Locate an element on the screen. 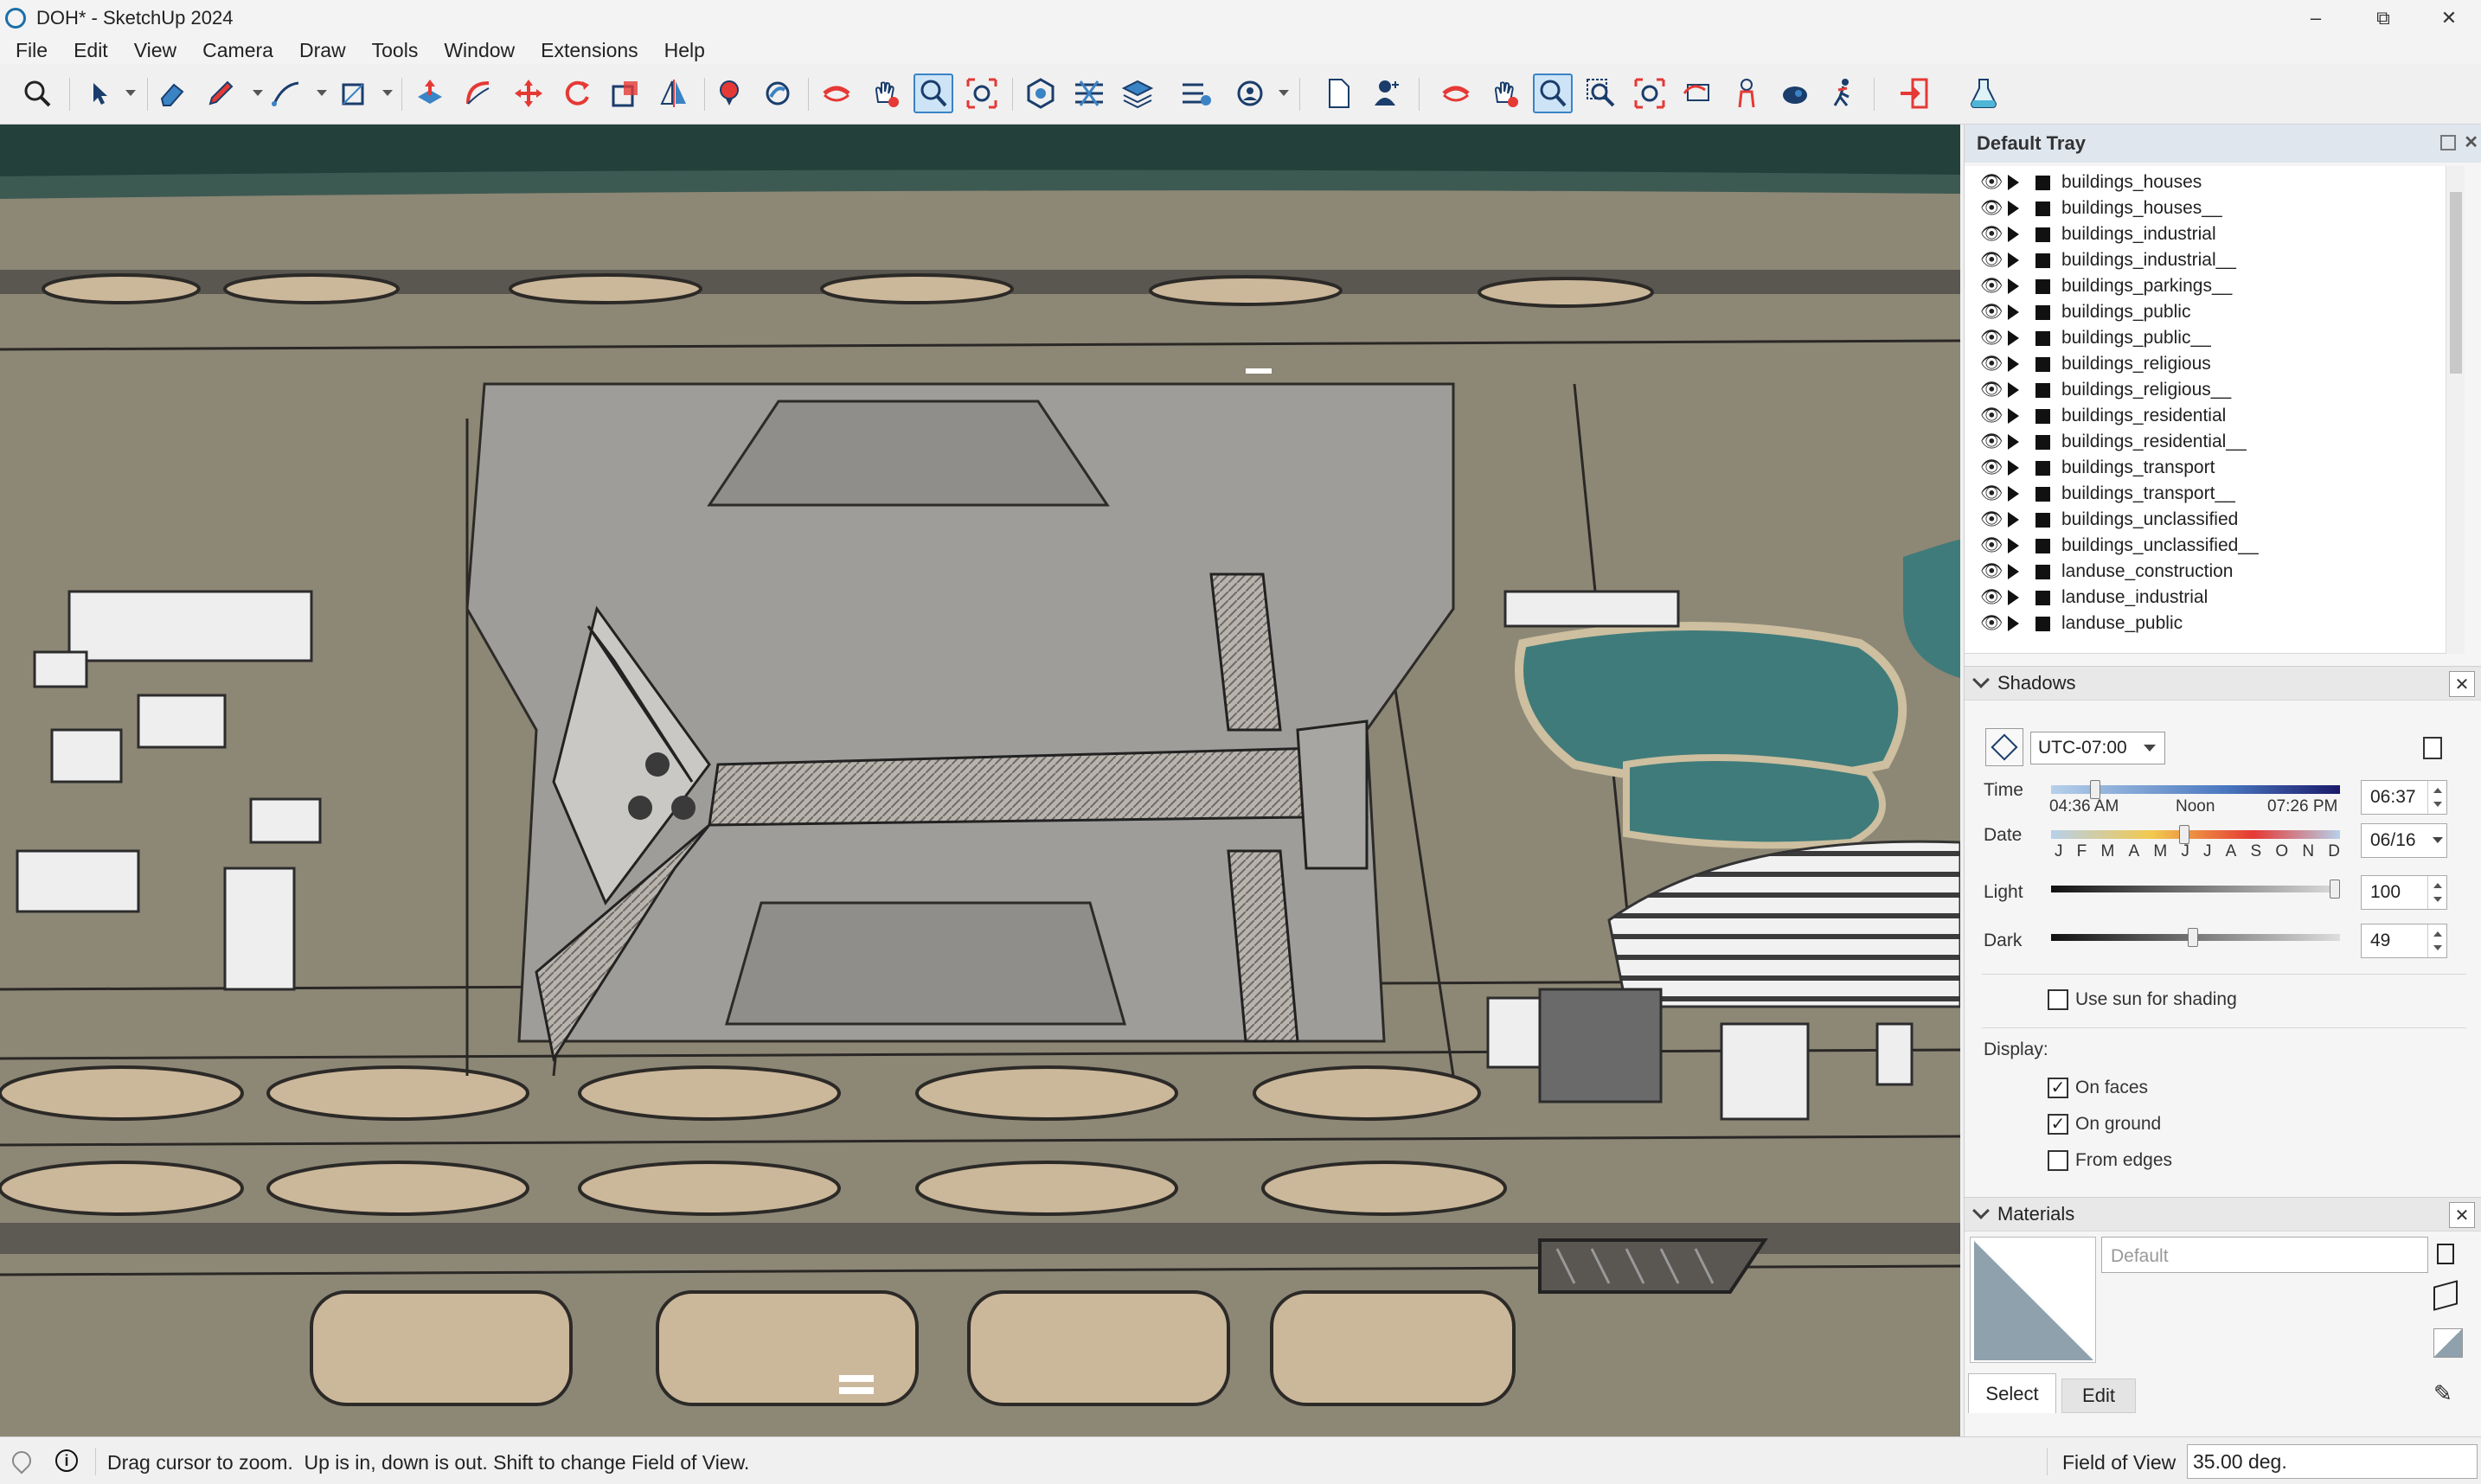 Image resolution: width=2481 pixels, height=1484 pixels. list-item: 👁 buildings_unclassified__ is located at coordinates (2211, 546).